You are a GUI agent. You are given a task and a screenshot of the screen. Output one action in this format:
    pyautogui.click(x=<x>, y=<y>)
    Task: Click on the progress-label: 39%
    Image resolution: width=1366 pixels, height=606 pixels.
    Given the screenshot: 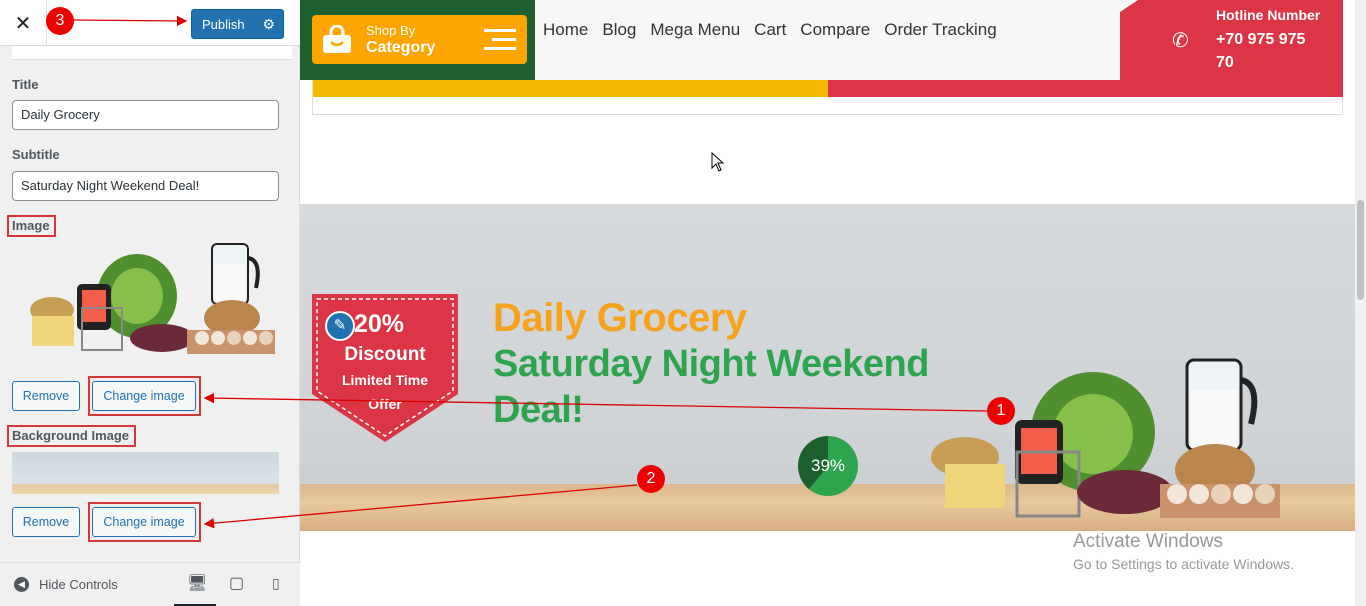 What is the action you would take?
    pyautogui.click(x=828, y=465)
    